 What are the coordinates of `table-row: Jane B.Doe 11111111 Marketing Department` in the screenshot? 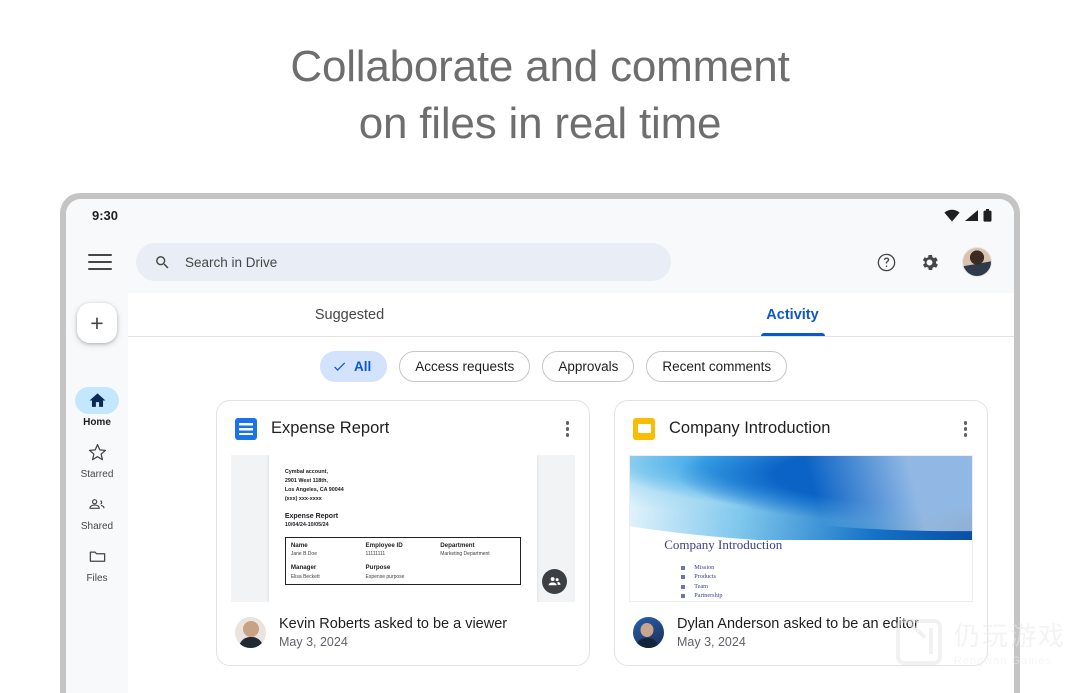 It's located at (402, 553).